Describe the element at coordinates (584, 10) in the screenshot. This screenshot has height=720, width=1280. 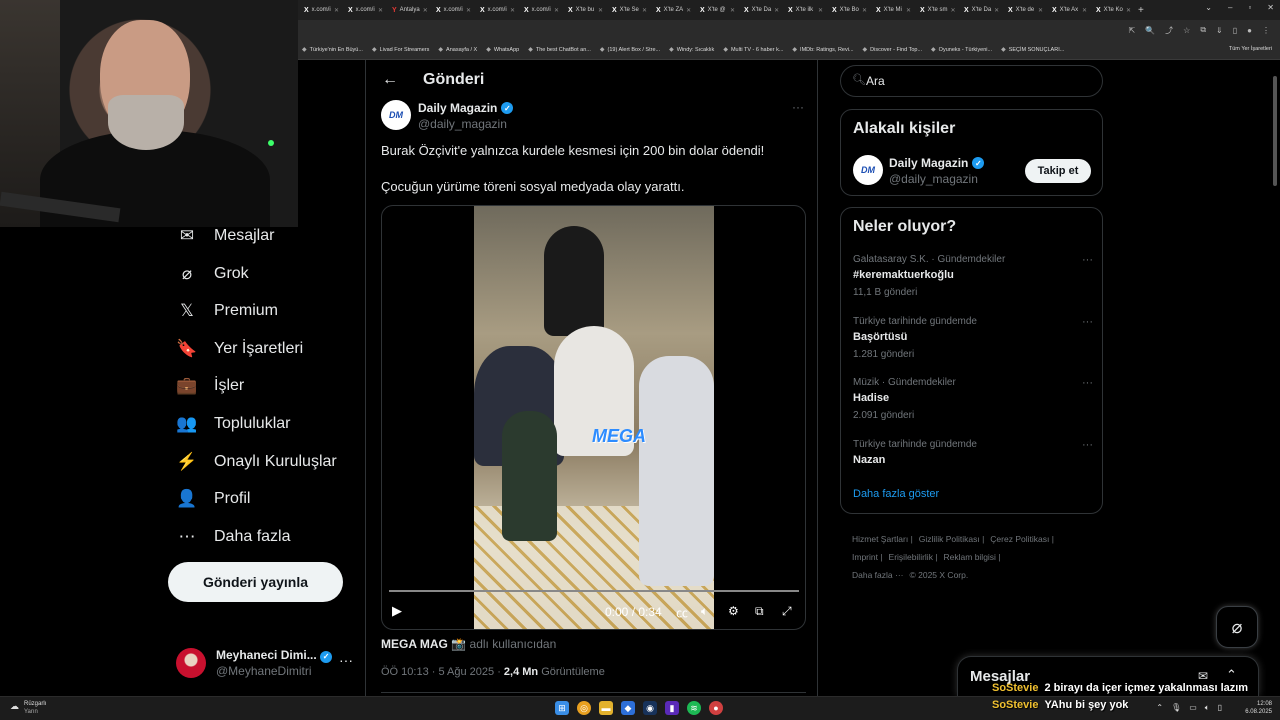
I see `browser-tab: X X'te bu ✕` at that location.